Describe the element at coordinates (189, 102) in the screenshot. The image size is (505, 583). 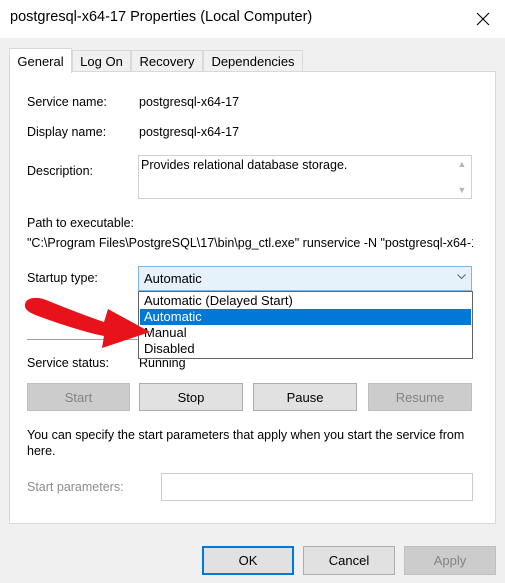
I see `service-name-value: postgresql-x64-17` at that location.